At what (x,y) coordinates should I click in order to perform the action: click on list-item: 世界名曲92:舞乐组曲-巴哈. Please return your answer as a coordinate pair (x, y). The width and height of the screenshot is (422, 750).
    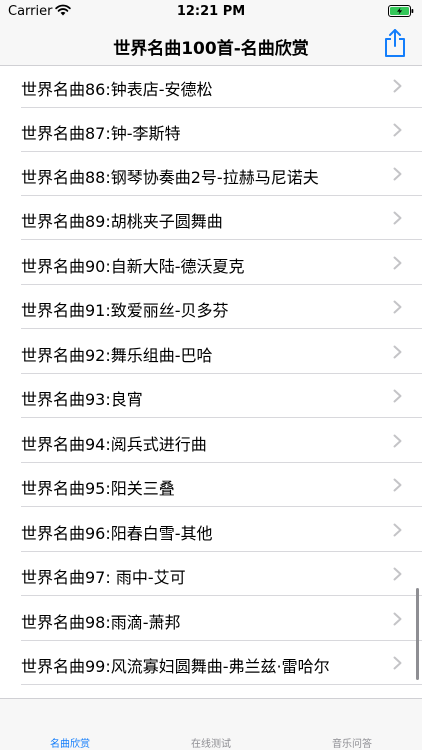
    Looking at the image, I should click on (211, 352).